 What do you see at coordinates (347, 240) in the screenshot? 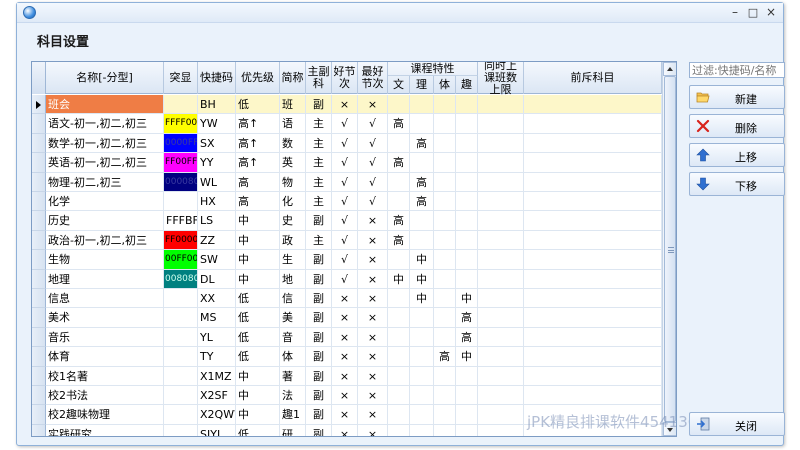
I see `table-row: 政治-初一,初二,初三 FF0000 ZZ 中政主 √ × 高` at bounding box center [347, 240].